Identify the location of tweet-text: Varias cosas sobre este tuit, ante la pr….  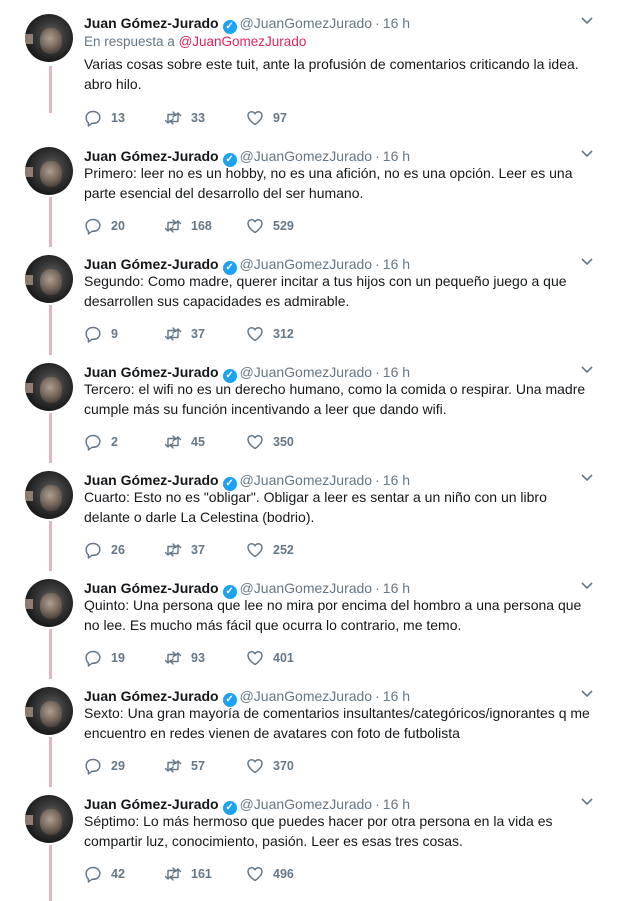
(331, 74).